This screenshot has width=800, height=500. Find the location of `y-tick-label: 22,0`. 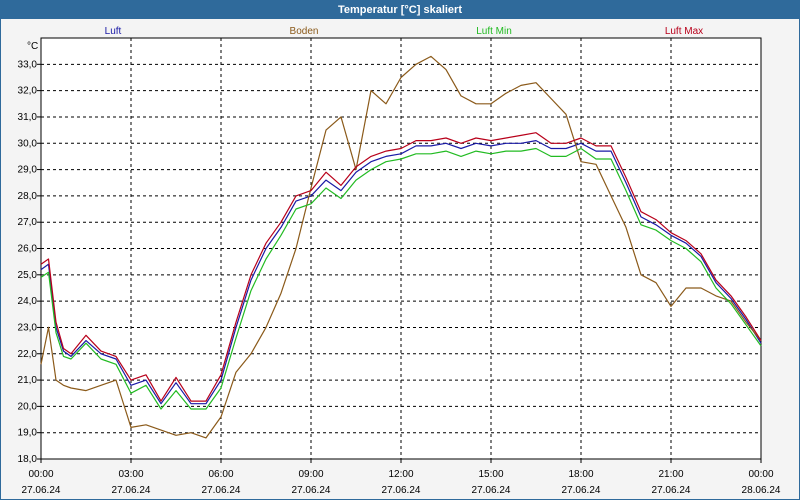

y-tick-label: 22,0 is located at coordinates (28, 354).